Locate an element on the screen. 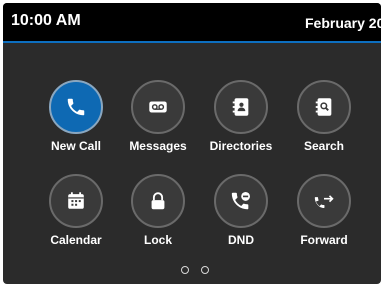 This screenshot has height=287, width=384. new-call-button: New Call is located at coordinates (76, 122).